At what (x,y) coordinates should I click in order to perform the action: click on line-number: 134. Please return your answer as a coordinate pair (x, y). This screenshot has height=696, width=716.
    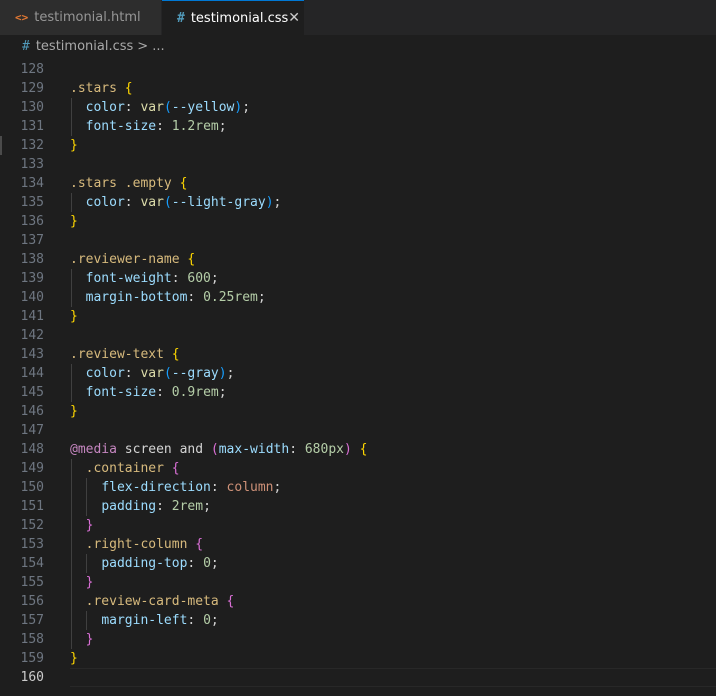
    Looking at the image, I should click on (32, 183).